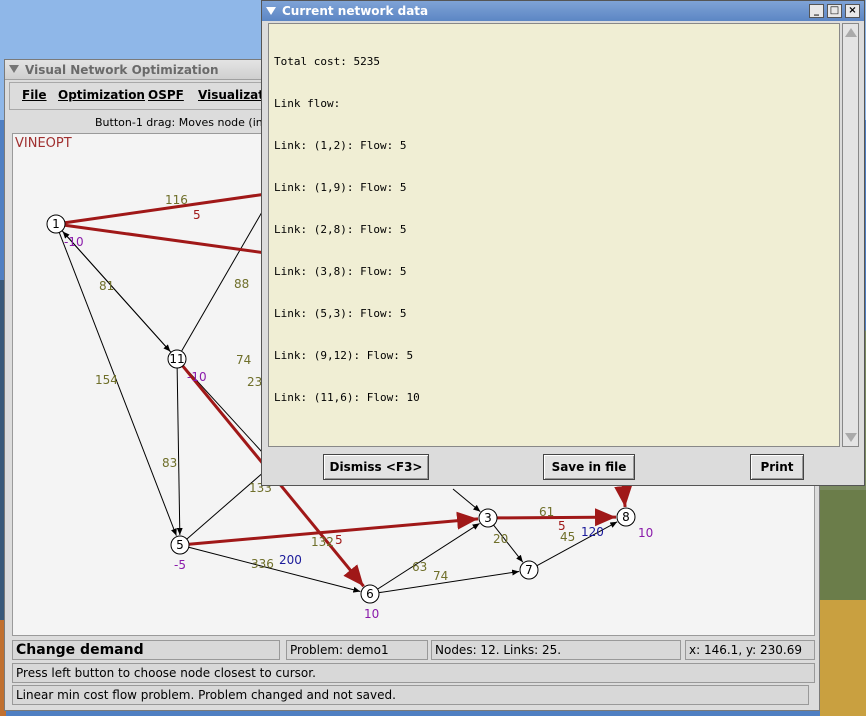  I want to click on node-5-supply: -5, so click(180, 565).